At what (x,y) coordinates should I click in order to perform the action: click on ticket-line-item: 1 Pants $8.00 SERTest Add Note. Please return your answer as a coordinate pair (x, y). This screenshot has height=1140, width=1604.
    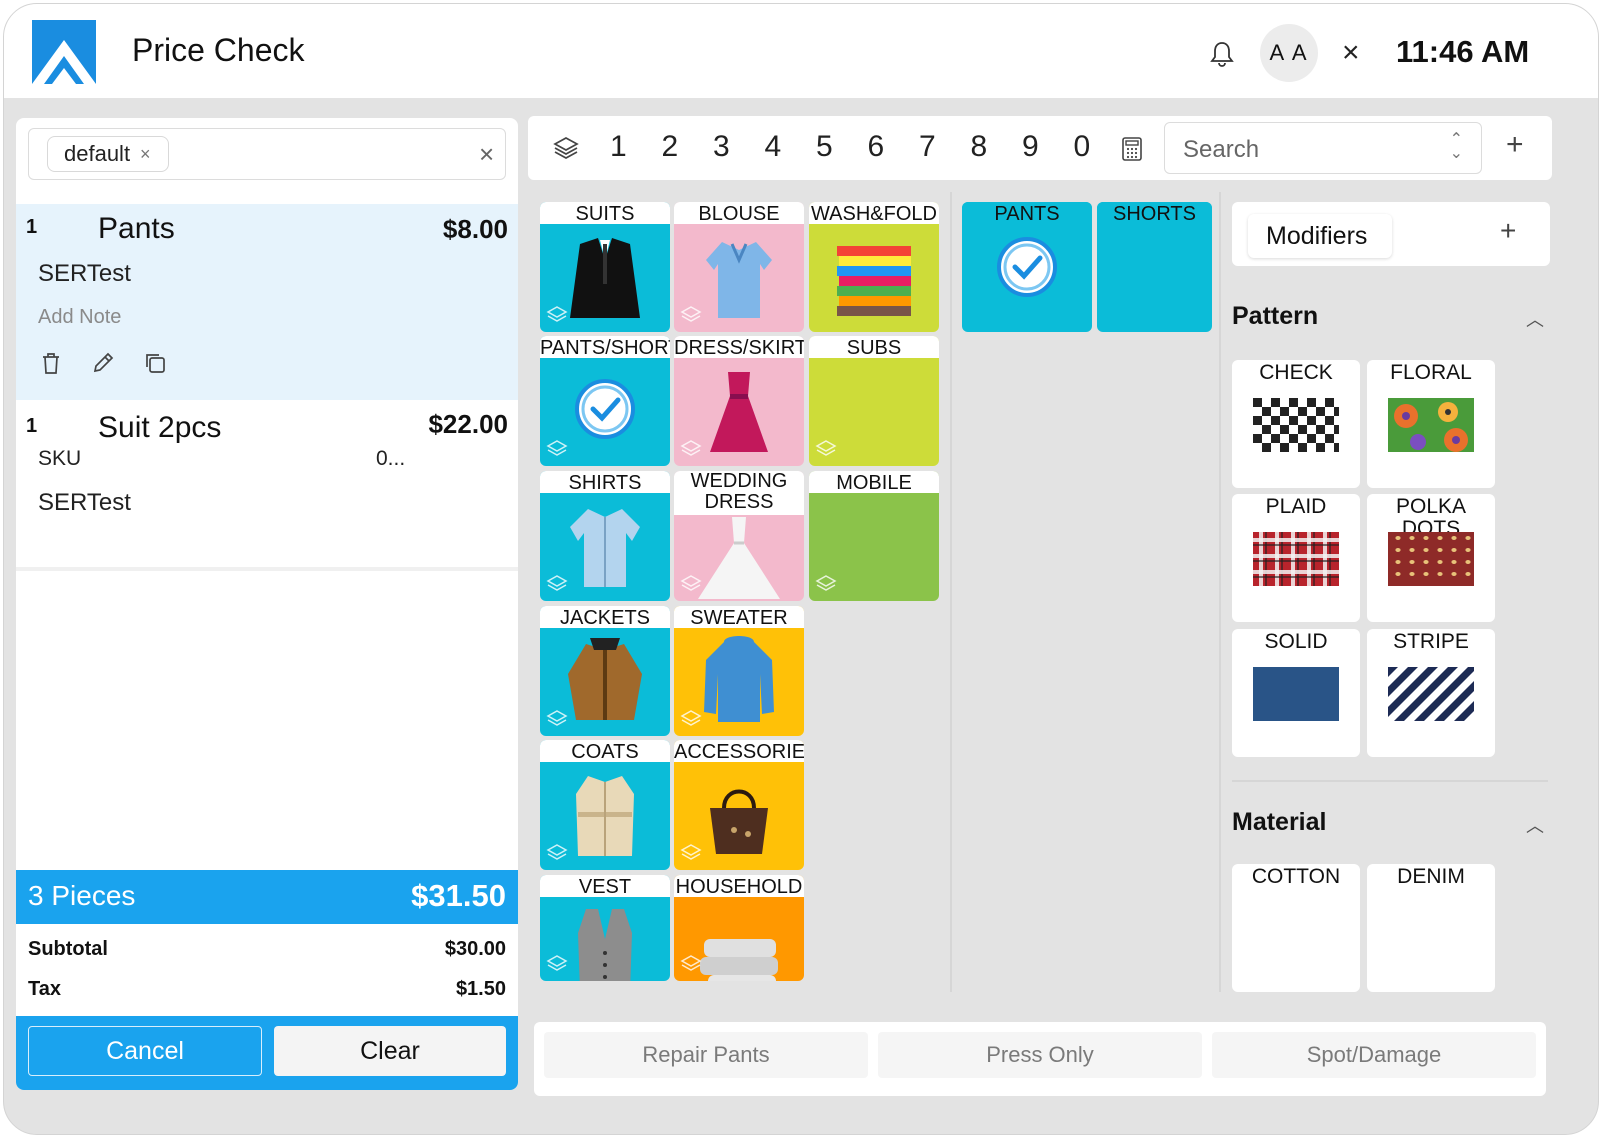
    Looking at the image, I should click on (267, 302).